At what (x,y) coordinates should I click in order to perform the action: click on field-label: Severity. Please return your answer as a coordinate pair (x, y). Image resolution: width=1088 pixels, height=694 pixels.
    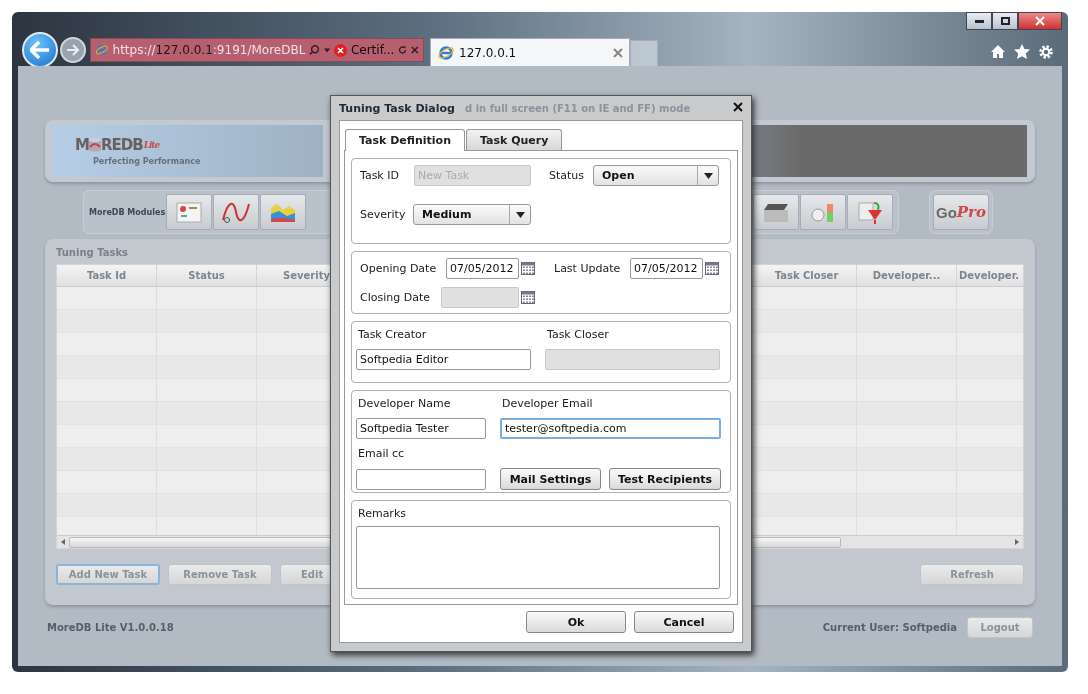
    Looking at the image, I should click on (383, 214).